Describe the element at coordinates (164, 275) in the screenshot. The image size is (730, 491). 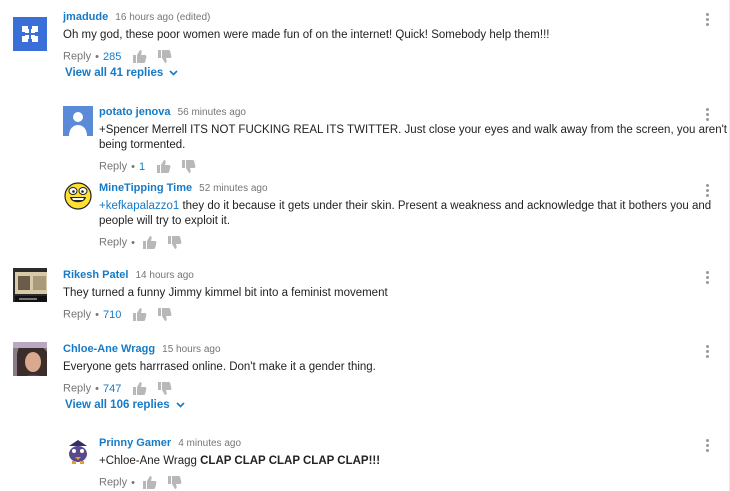
I see `comment-time: 14 hours ago` at that location.